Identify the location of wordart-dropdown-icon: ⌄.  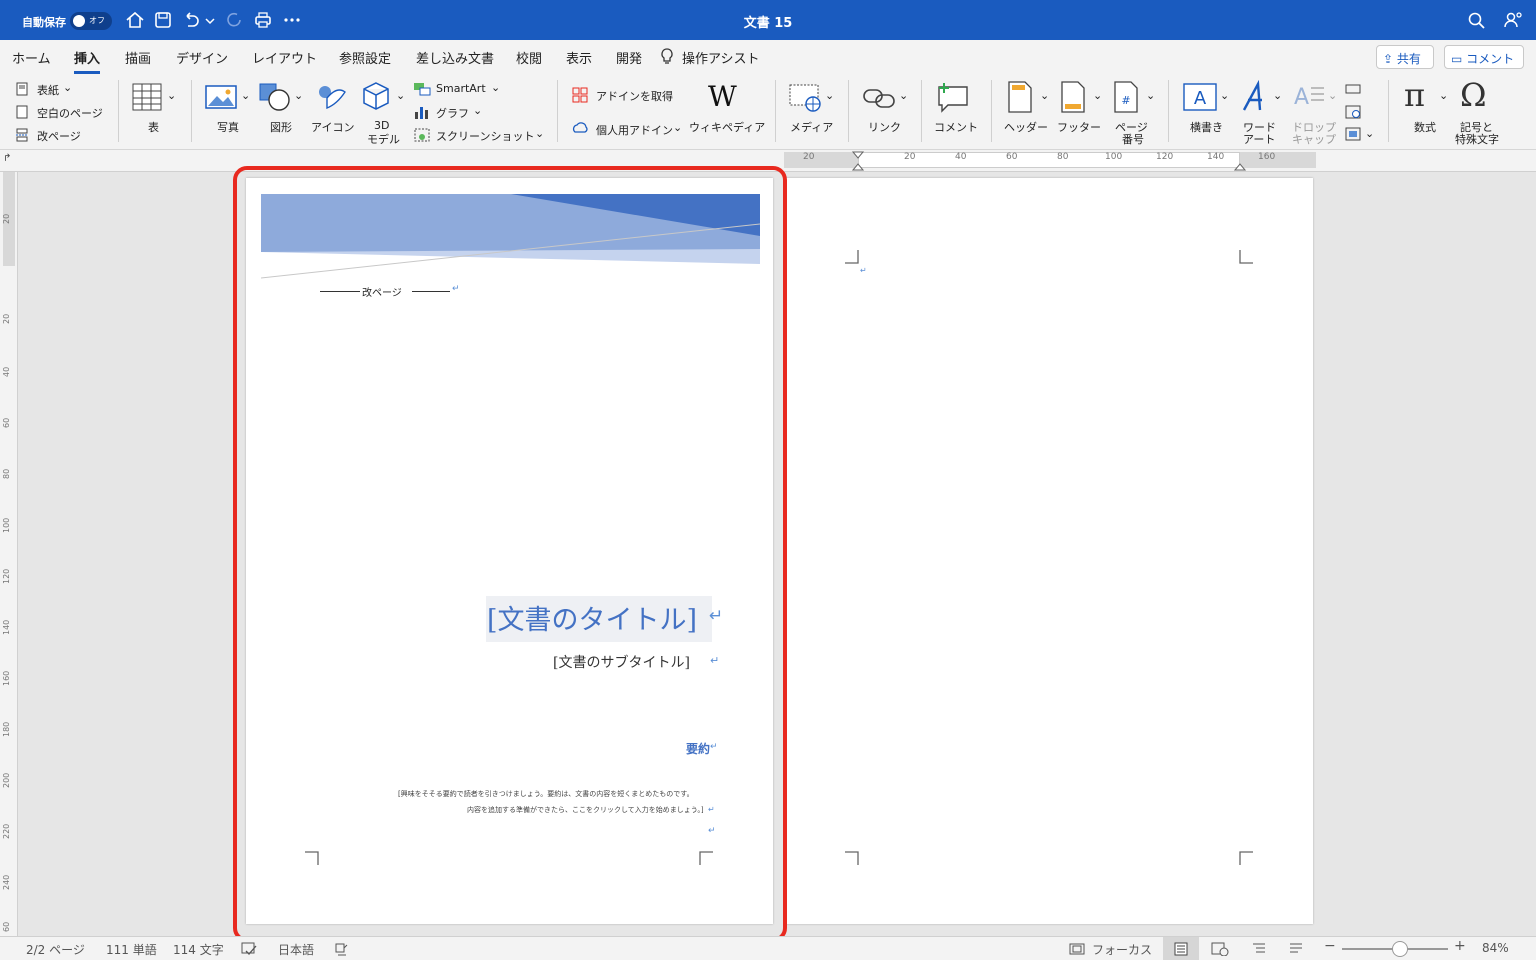
(1277, 95).